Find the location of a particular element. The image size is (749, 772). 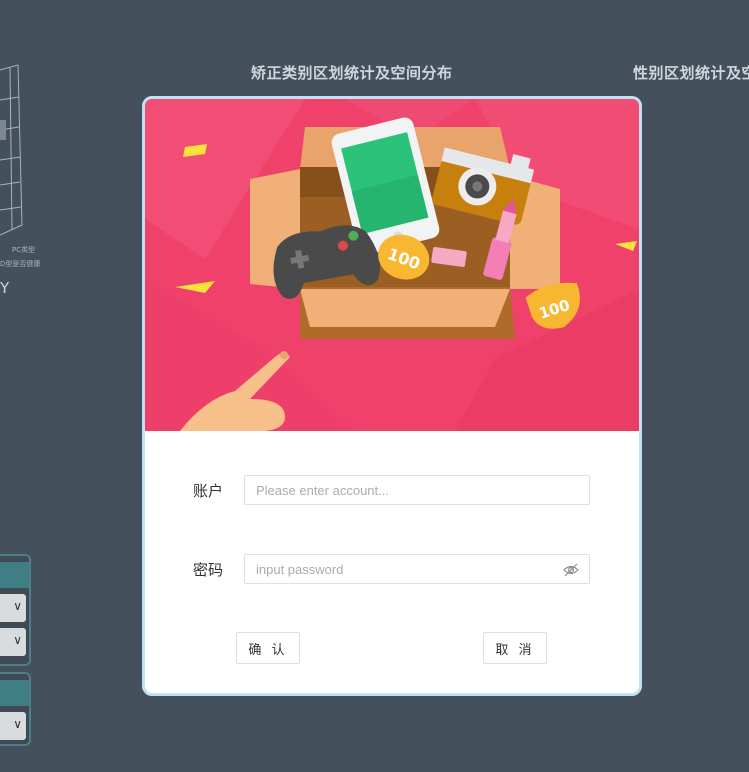

password-input is located at coordinates (417, 569).